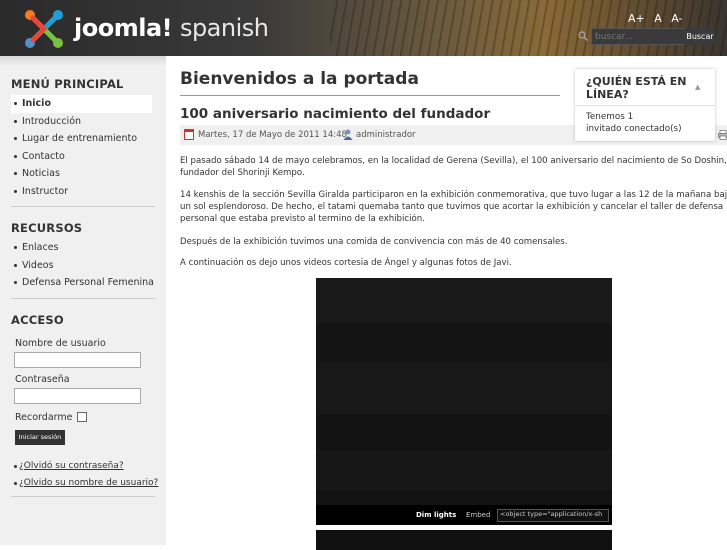 This screenshot has height=550, width=727. Describe the element at coordinates (81, 248) in the screenshot. I see `menu-item-enlaces: Enlaces` at that location.